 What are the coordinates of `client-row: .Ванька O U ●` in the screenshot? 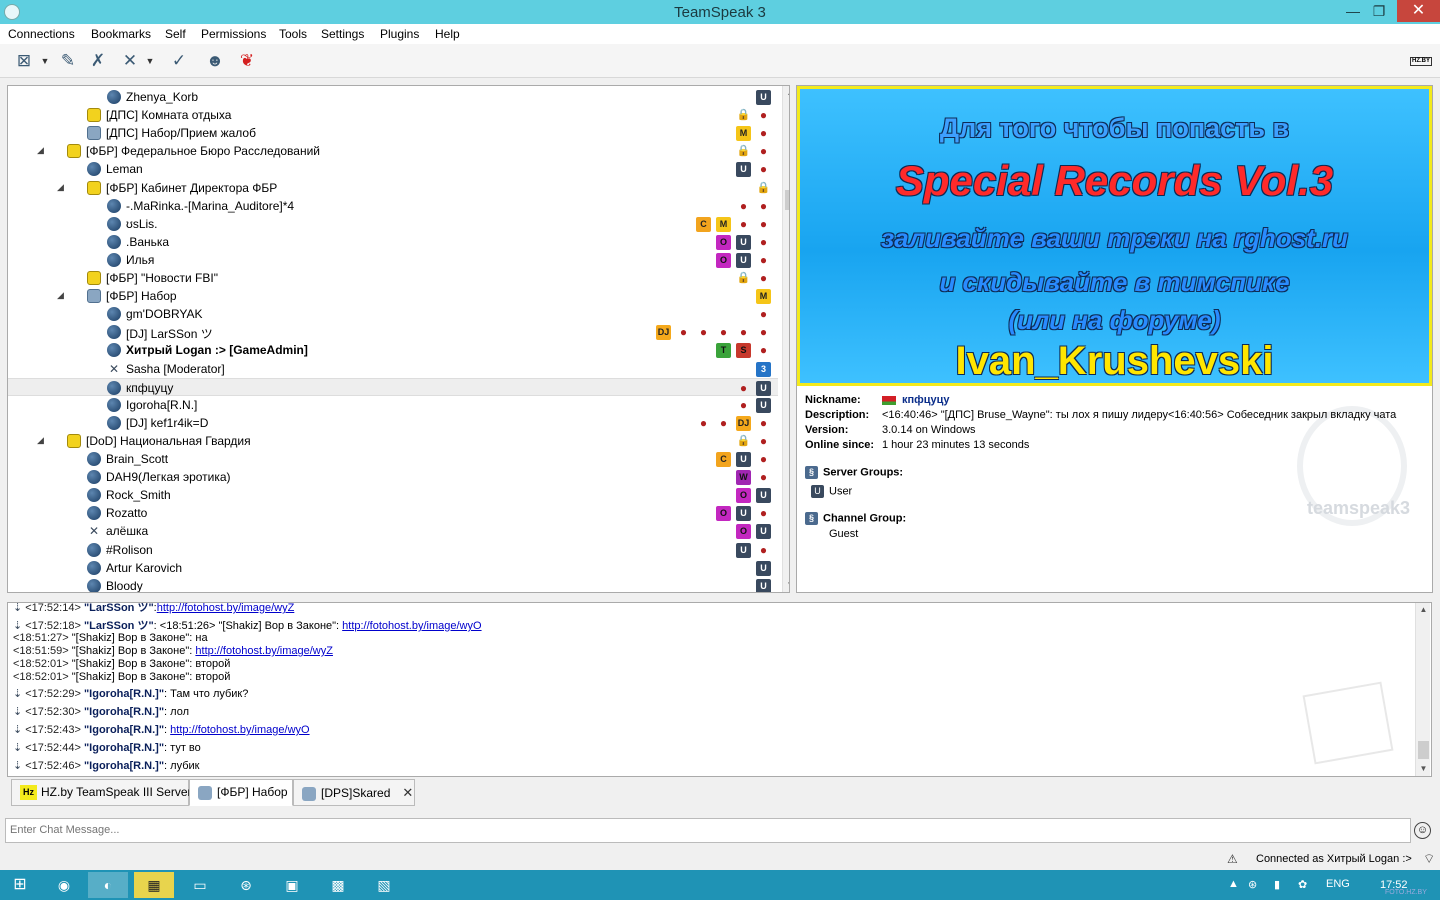 It's located at (393, 242).